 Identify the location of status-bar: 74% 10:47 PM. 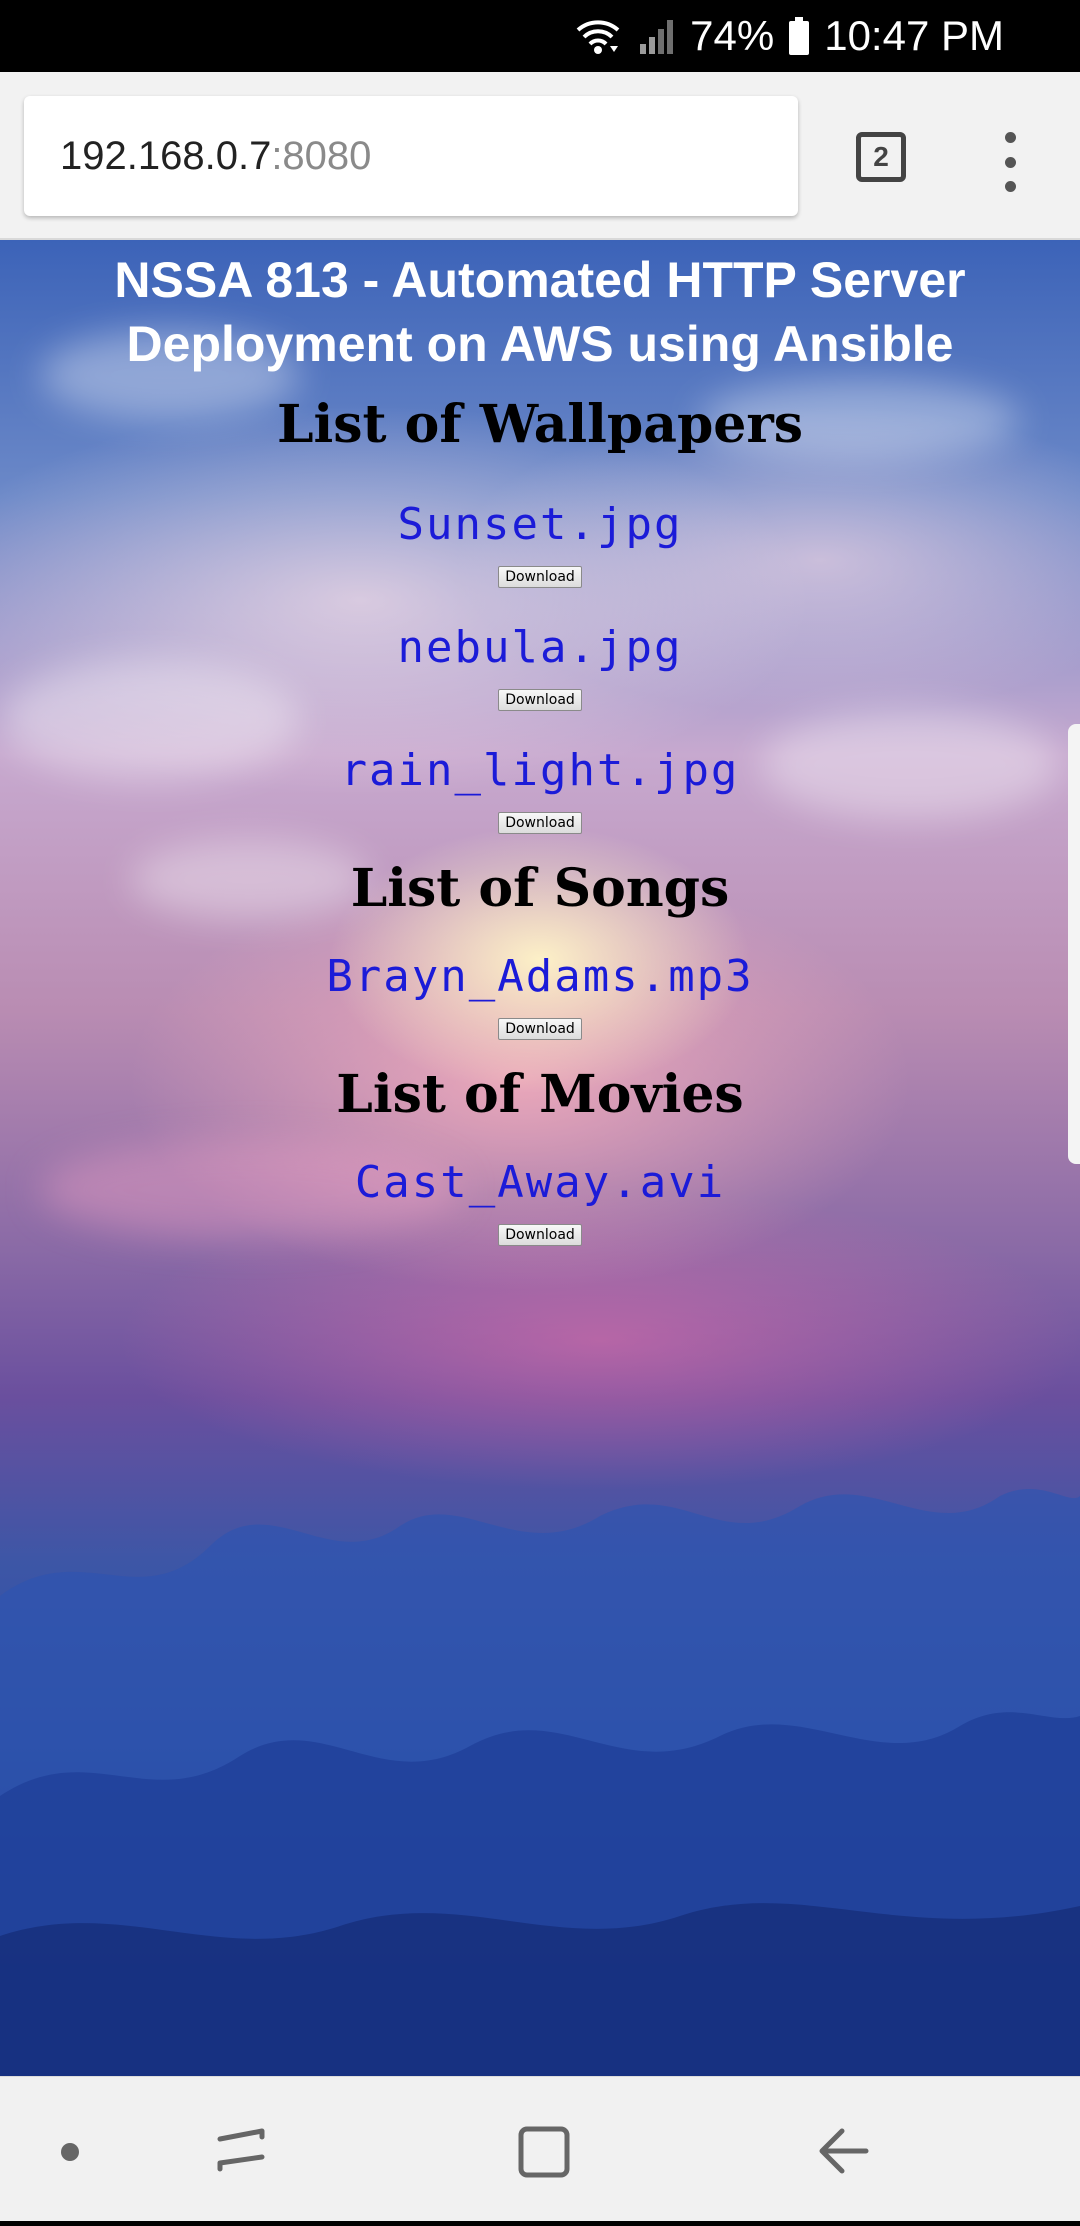
(540, 36).